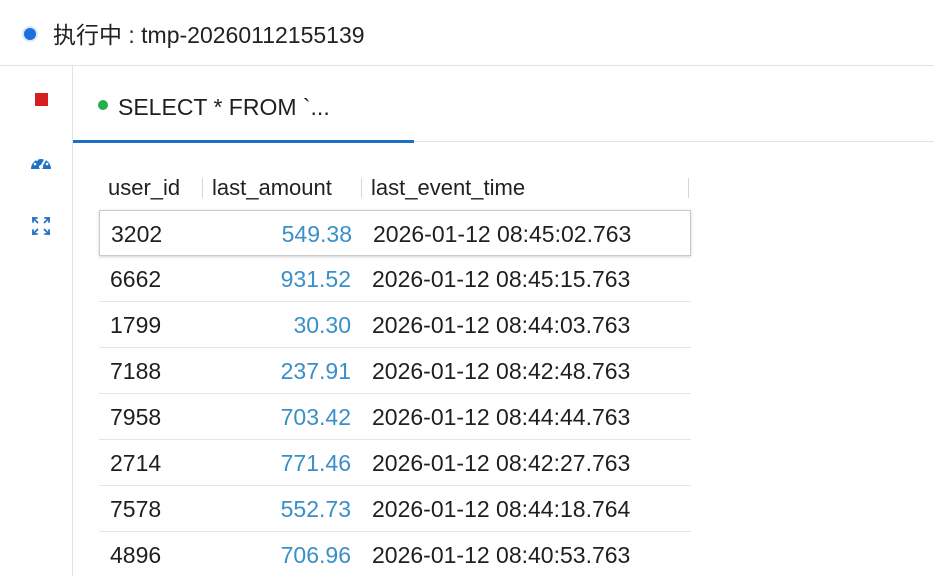 The width and height of the screenshot is (934, 576). What do you see at coordinates (501, 279) in the screenshot?
I see `cell-last-event-time: 2026-01-12 08:45:15.763` at bounding box center [501, 279].